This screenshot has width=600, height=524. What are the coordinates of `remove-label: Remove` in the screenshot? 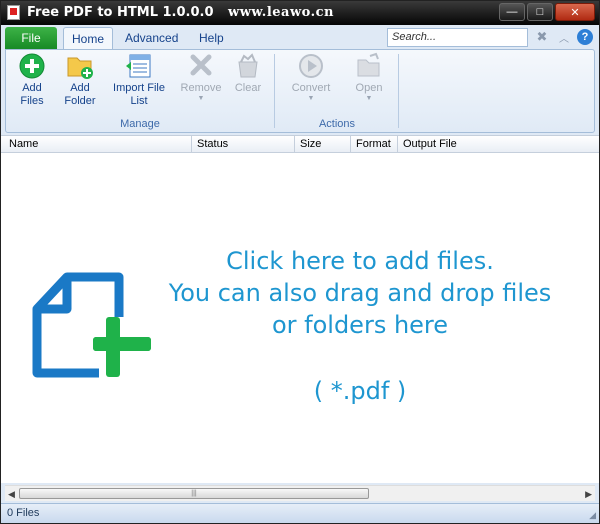 It's located at (201, 88).